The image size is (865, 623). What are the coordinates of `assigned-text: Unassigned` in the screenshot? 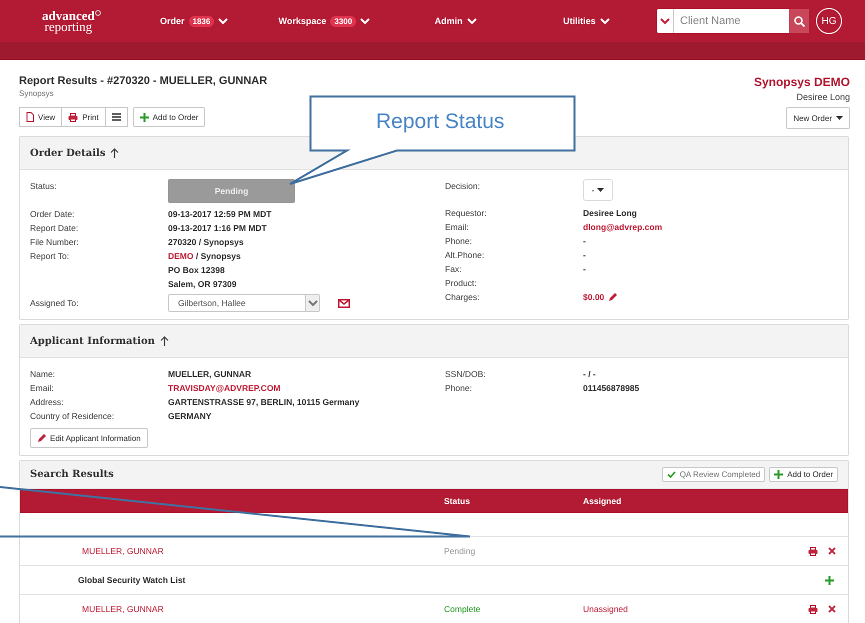 It's located at (605, 609).